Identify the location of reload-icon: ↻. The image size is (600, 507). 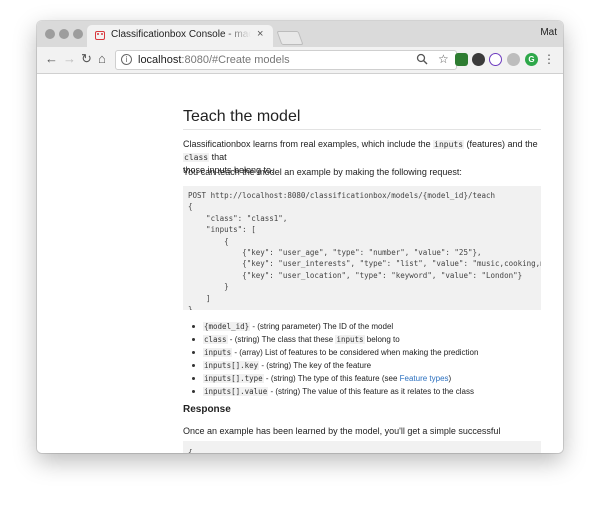
(86, 59).